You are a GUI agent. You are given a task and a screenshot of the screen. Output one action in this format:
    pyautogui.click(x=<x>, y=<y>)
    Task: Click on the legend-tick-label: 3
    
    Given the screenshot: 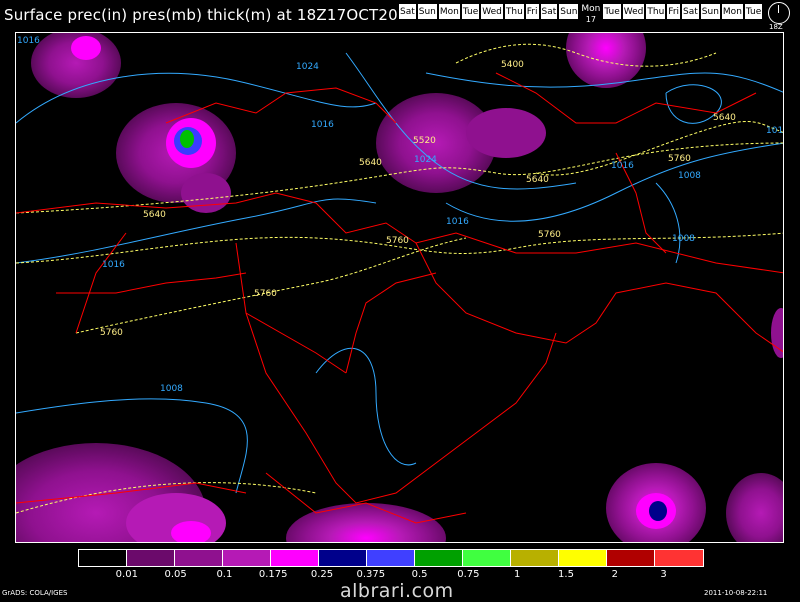 What is the action you would take?
    pyautogui.click(x=663, y=574)
    